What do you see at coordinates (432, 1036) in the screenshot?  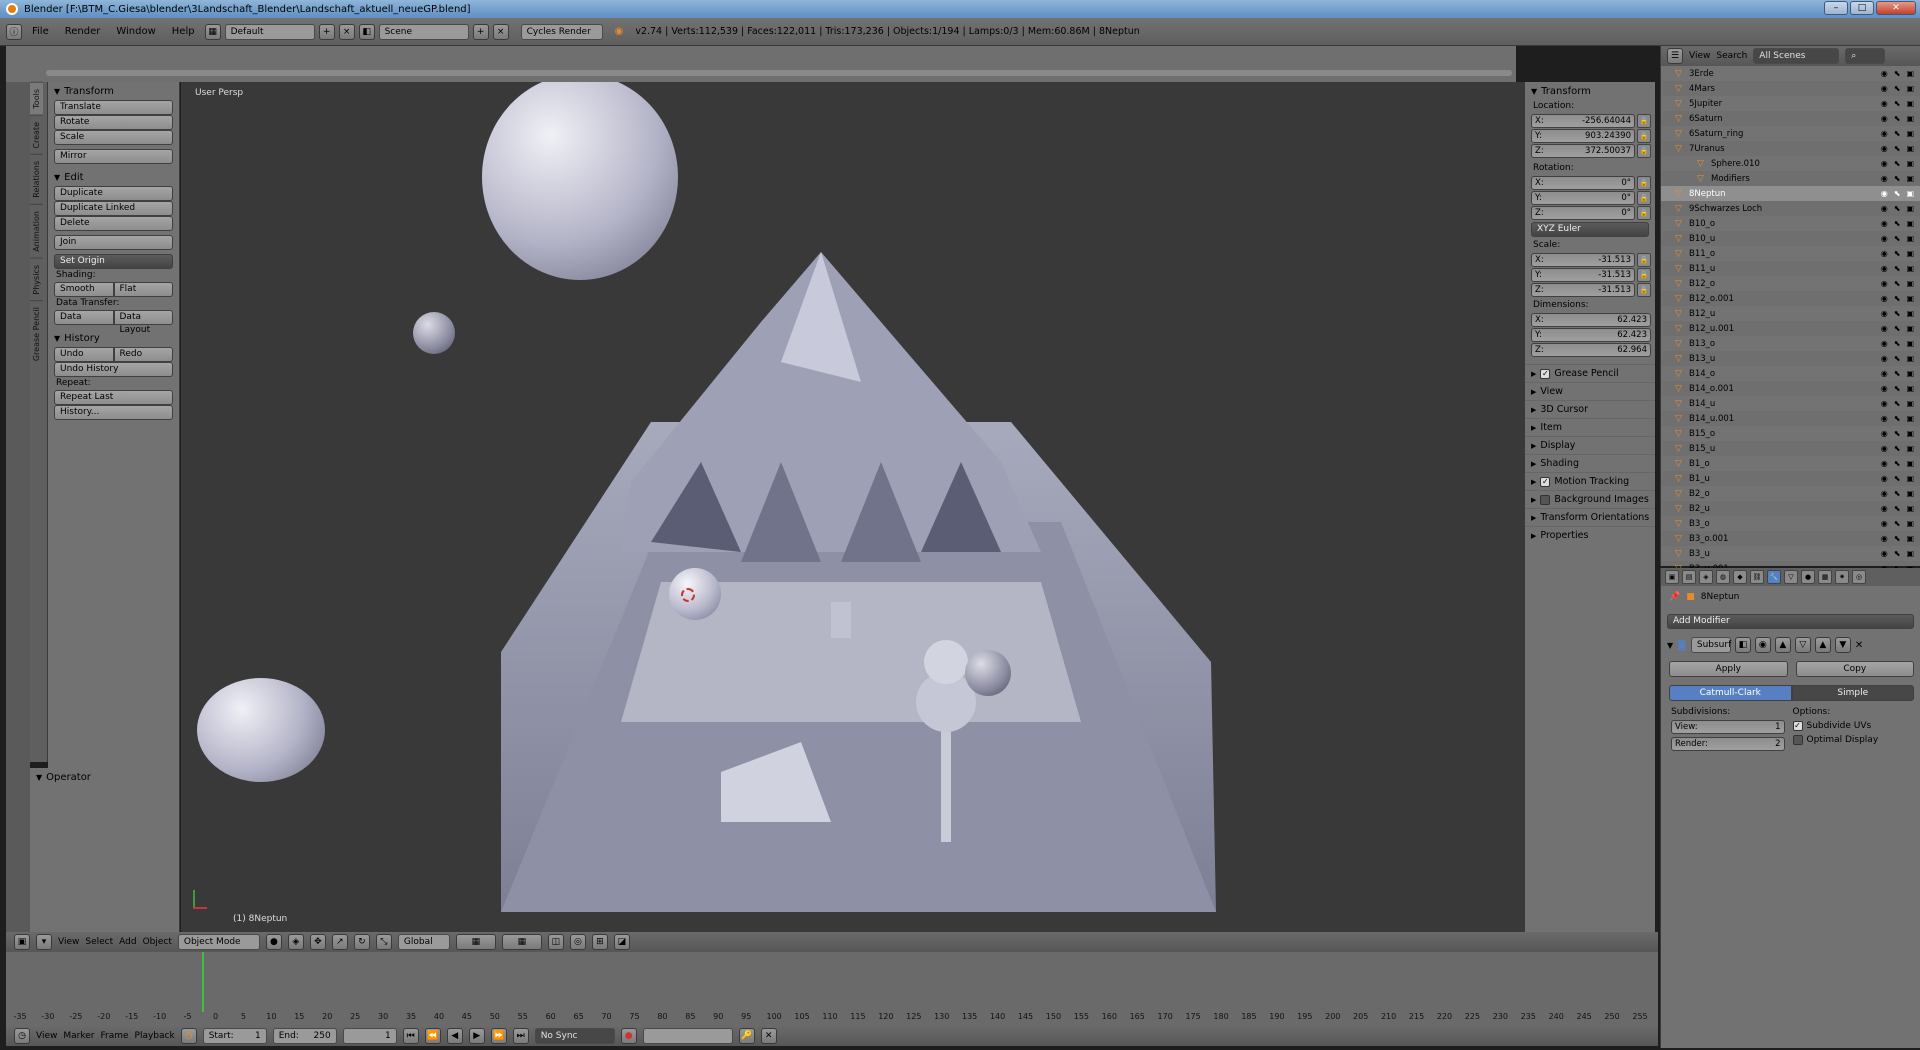 I see `jump-keyframe-back-icon: ⏪` at bounding box center [432, 1036].